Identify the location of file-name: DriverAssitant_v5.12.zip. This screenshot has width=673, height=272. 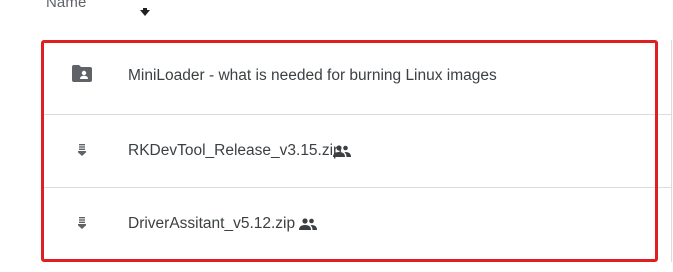
(211, 224).